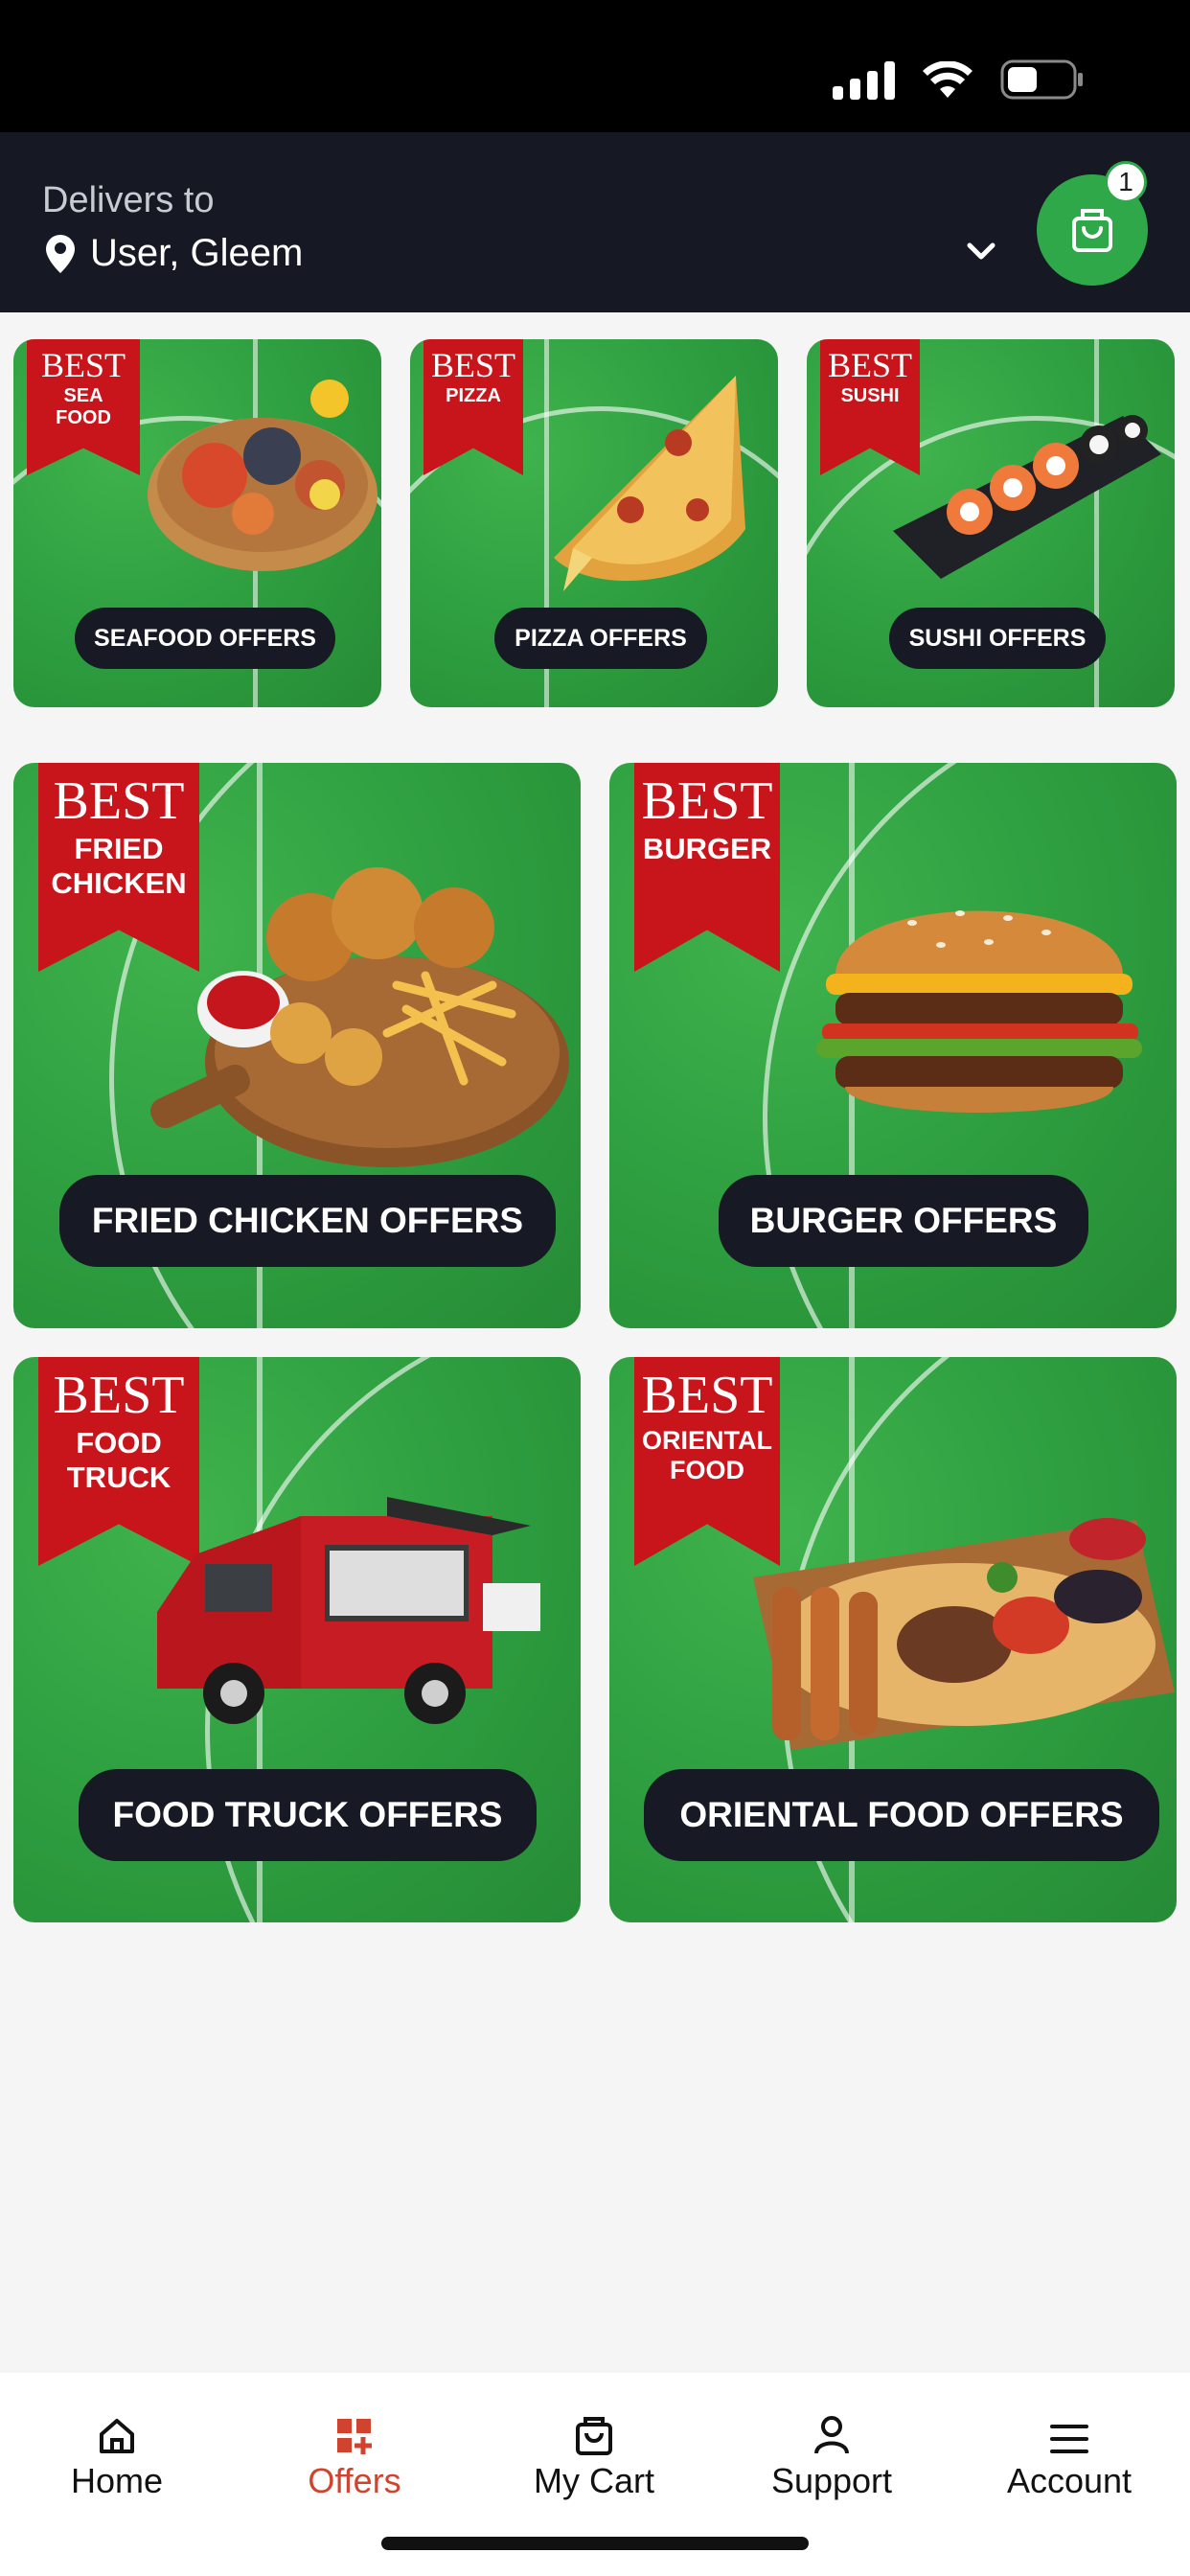 Image resolution: width=1190 pixels, height=2576 pixels. What do you see at coordinates (707, 867) in the screenshot?
I see `ribbon-best-burger: BEST BURGER` at bounding box center [707, 867].